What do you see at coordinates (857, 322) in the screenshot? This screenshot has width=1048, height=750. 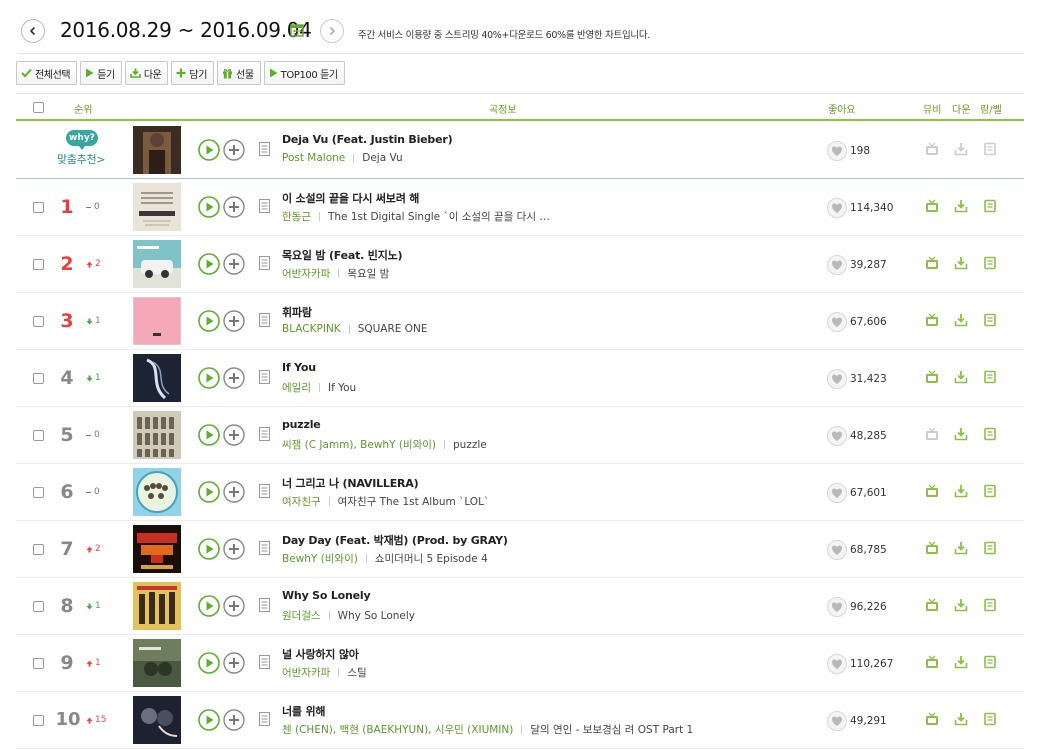 I see `like-button: 67,606` at bounding box center [857, 322].